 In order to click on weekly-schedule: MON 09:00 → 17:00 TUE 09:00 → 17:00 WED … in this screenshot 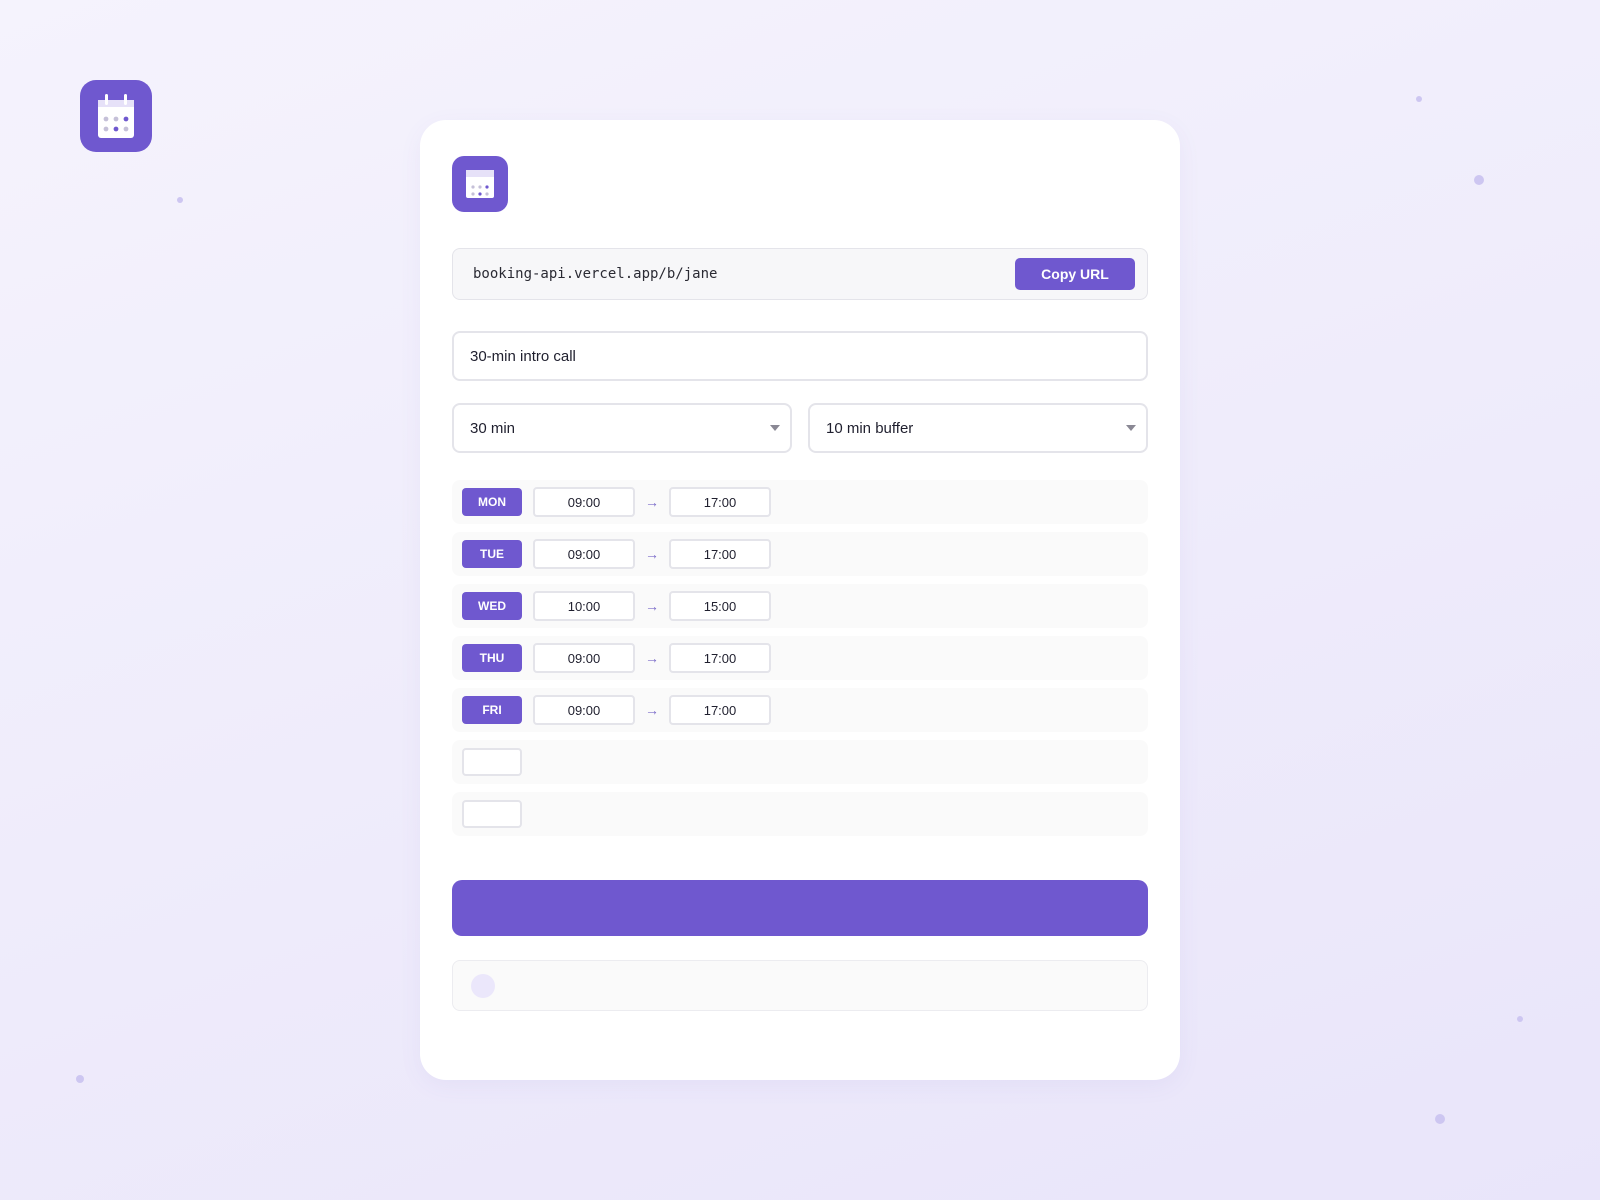, I will do `click(800, 662)`.